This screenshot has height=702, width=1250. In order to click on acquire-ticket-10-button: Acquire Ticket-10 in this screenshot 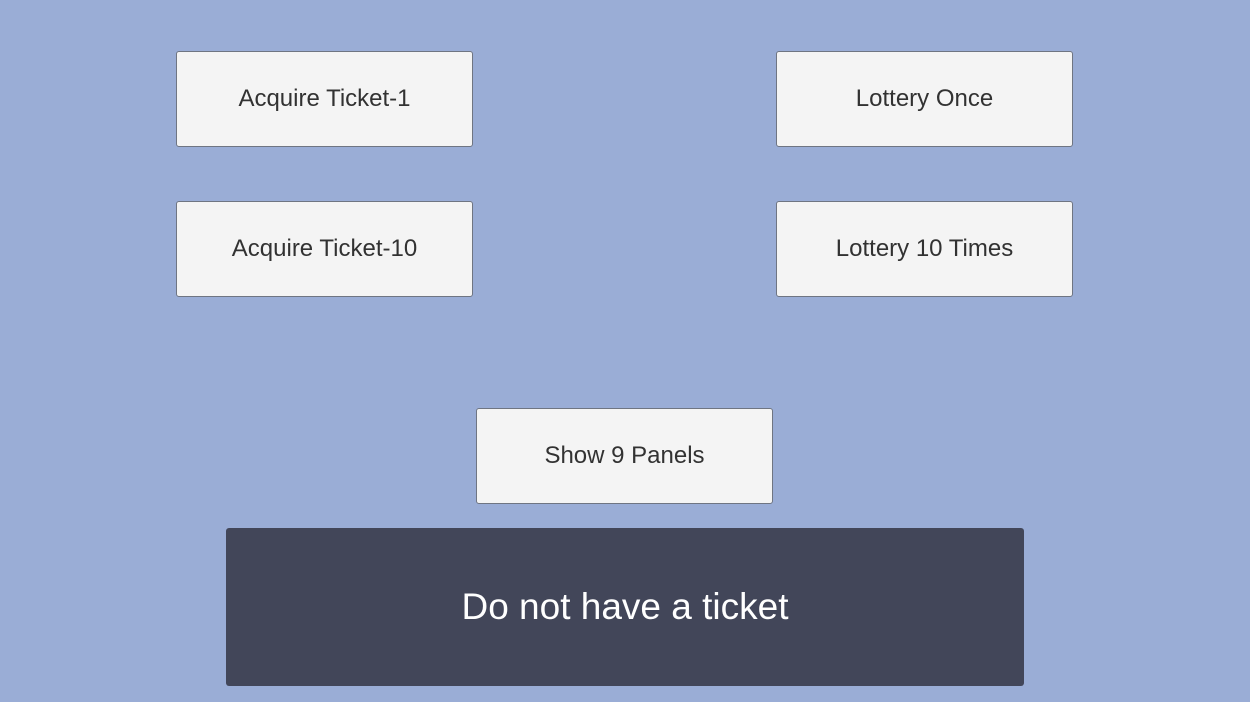, I will do `click(324, 249)`.